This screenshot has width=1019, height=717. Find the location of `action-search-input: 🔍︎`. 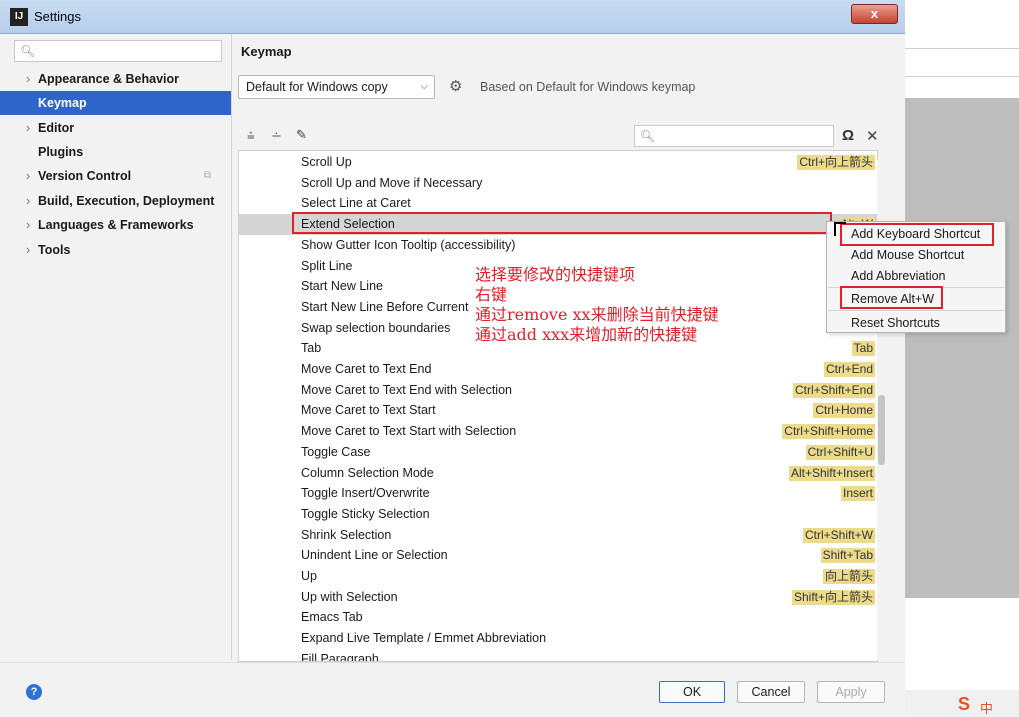

action-search-input: 🔍︎ is located at coordinates (734, 136).